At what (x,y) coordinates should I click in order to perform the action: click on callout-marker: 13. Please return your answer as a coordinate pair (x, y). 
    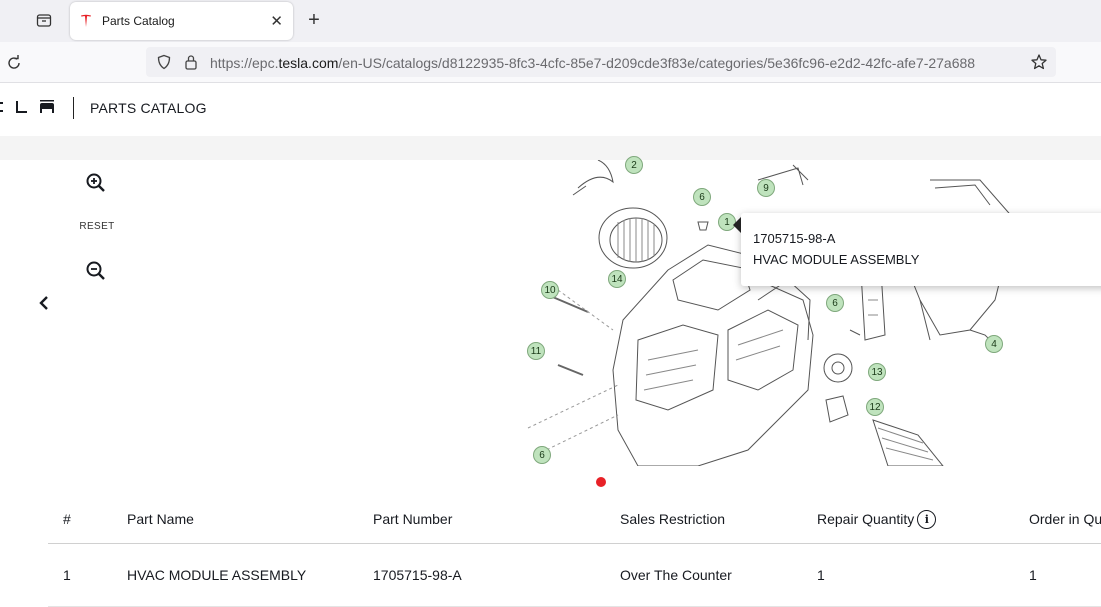
    Looking at the image, I should click on (877, 372).